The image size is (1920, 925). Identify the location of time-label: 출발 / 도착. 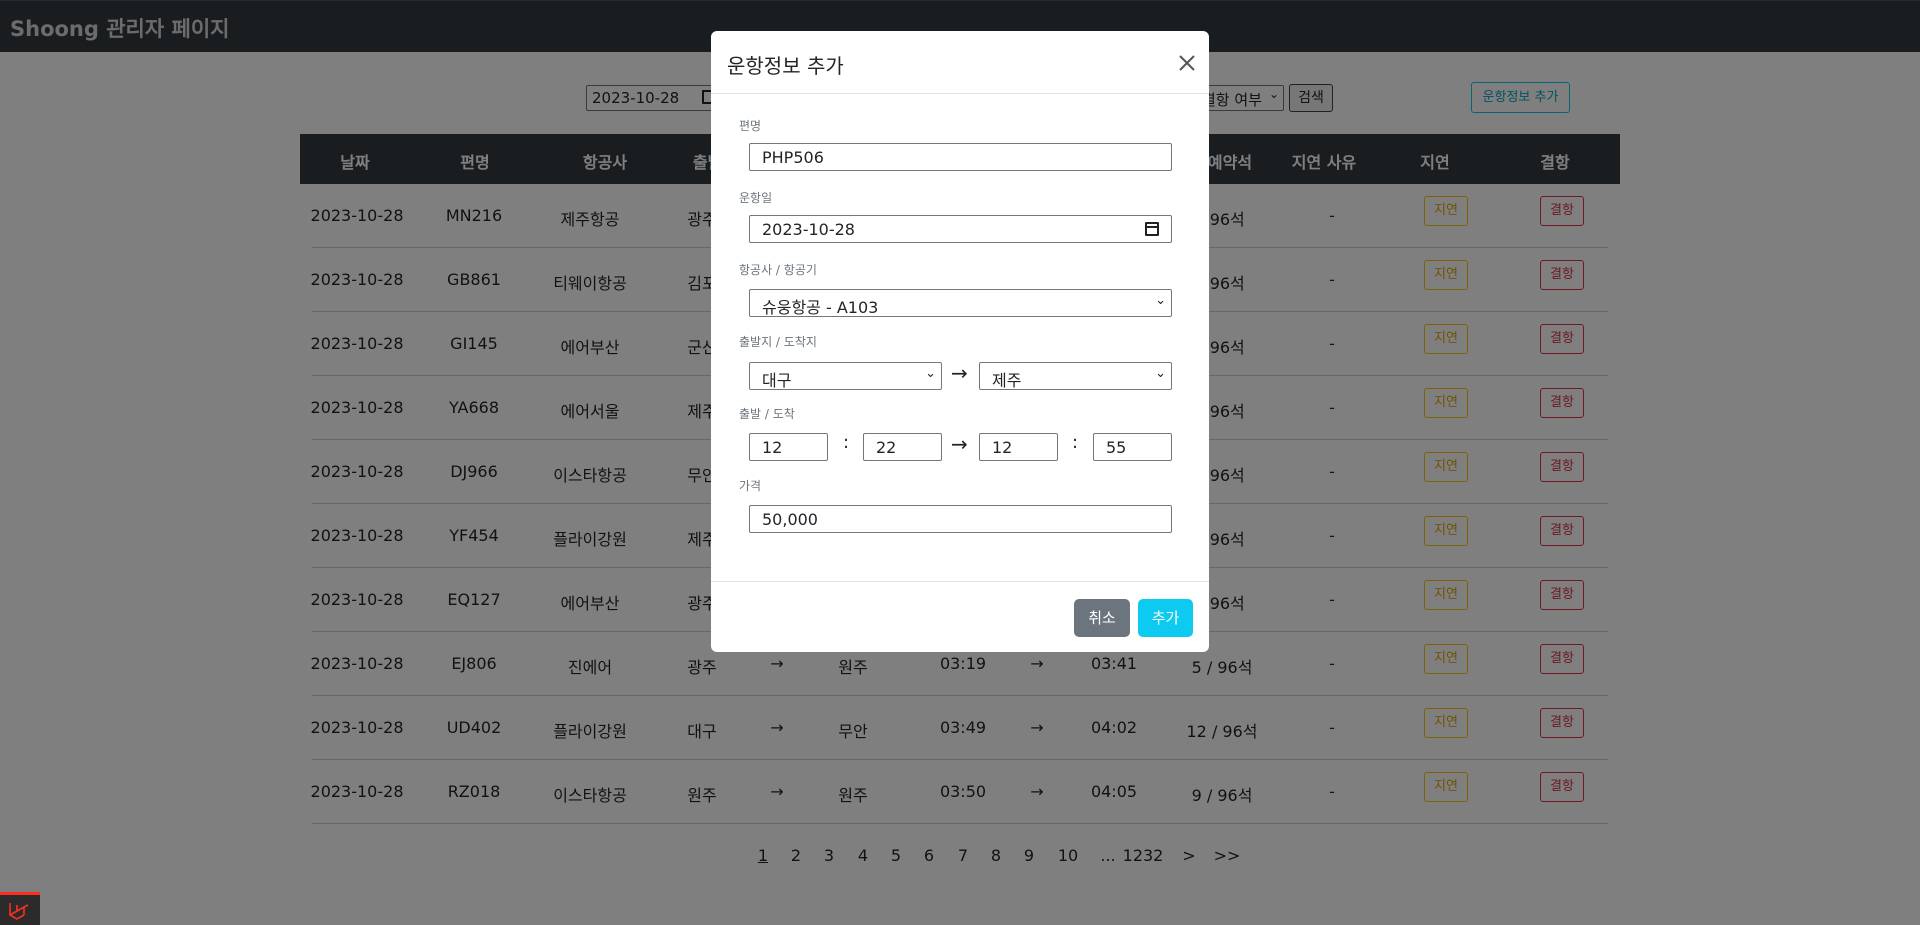
(767, 414).